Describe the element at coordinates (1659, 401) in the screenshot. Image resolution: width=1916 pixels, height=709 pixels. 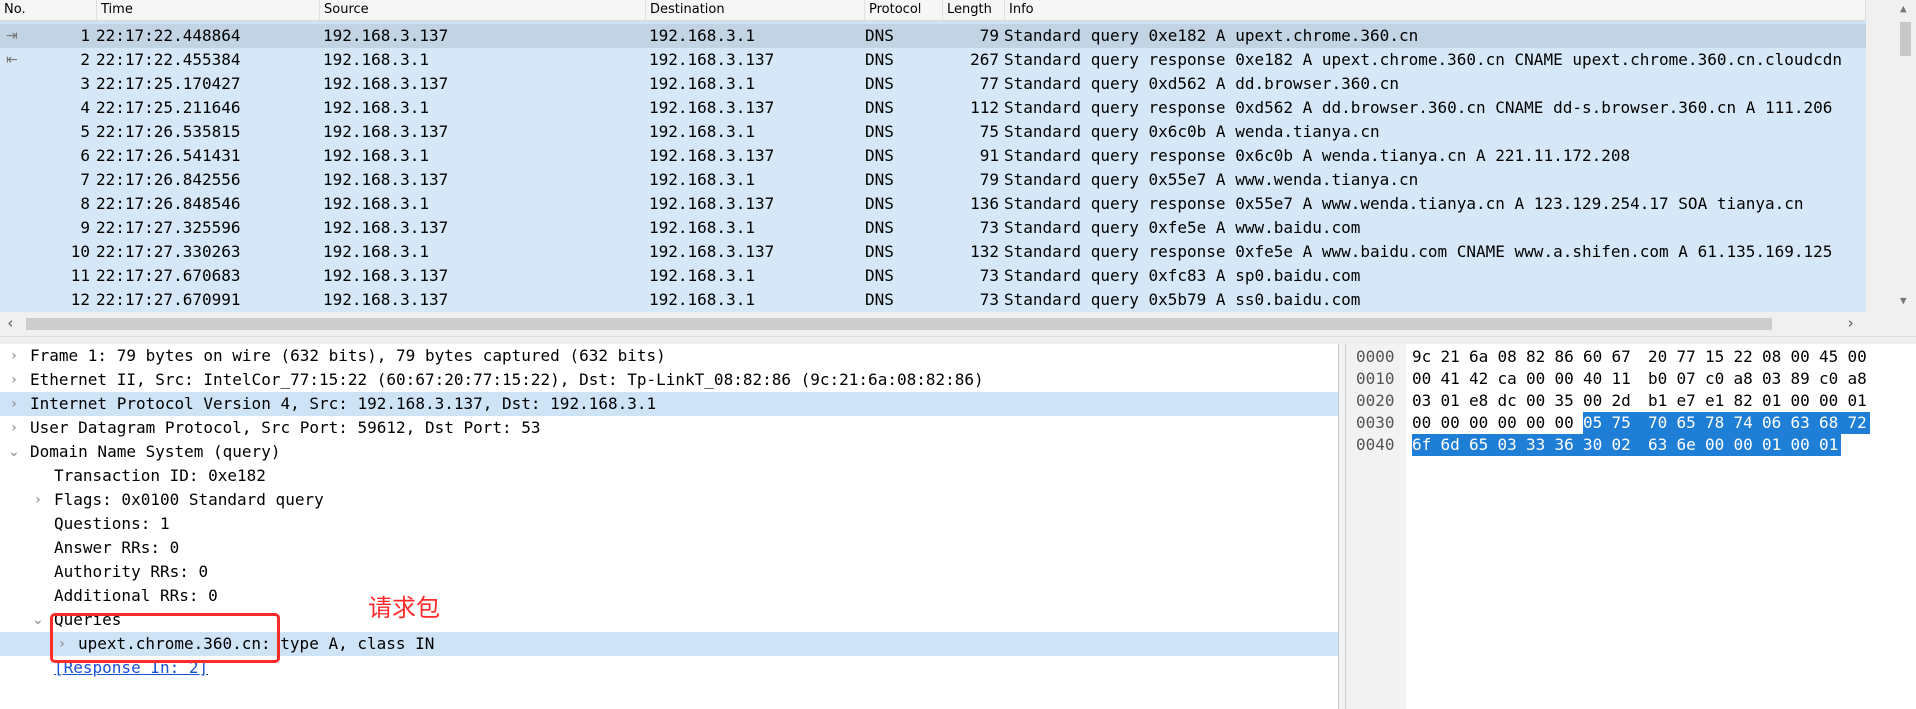
I see `hex-byte: b1` at that location.